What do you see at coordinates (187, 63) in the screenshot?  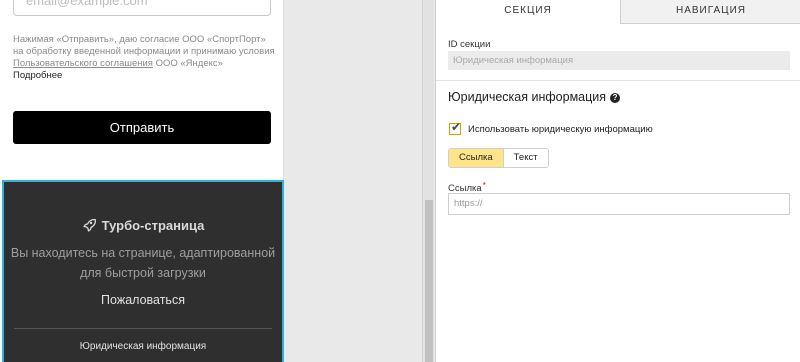 I see `consent-tail: ООО «Яндекс»` at bounding box center [187, 63].